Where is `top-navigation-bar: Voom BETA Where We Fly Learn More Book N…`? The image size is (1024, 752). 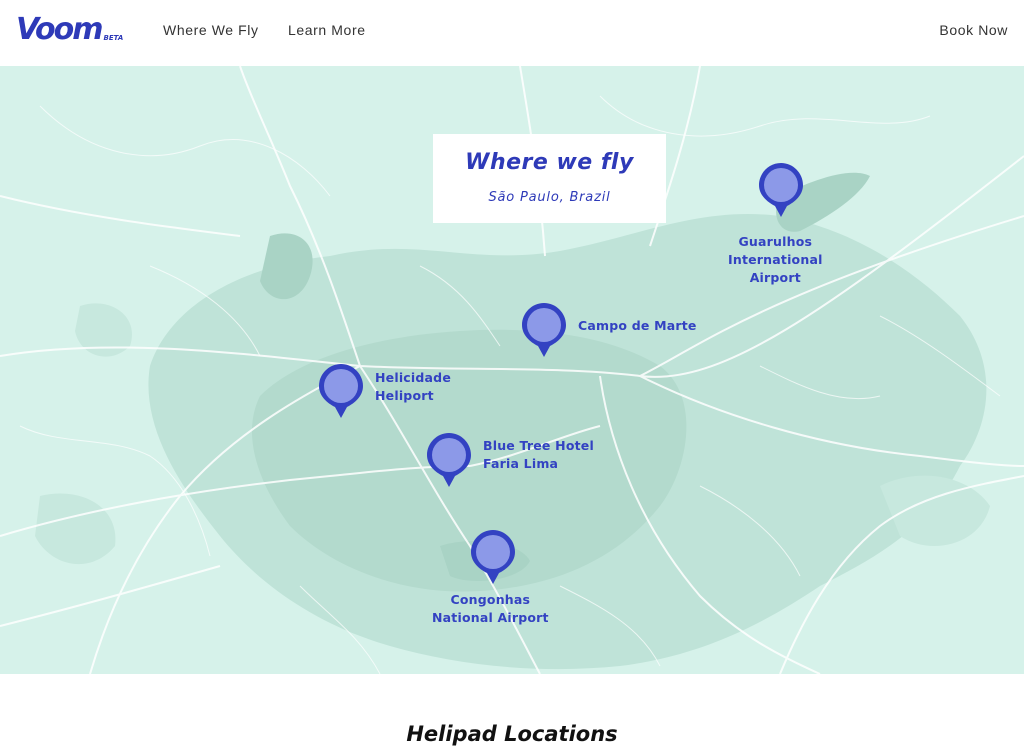
top-navigation-bar: Voom BETA Where We Fly Learn More Book N… is located at coordinates (512, 33).